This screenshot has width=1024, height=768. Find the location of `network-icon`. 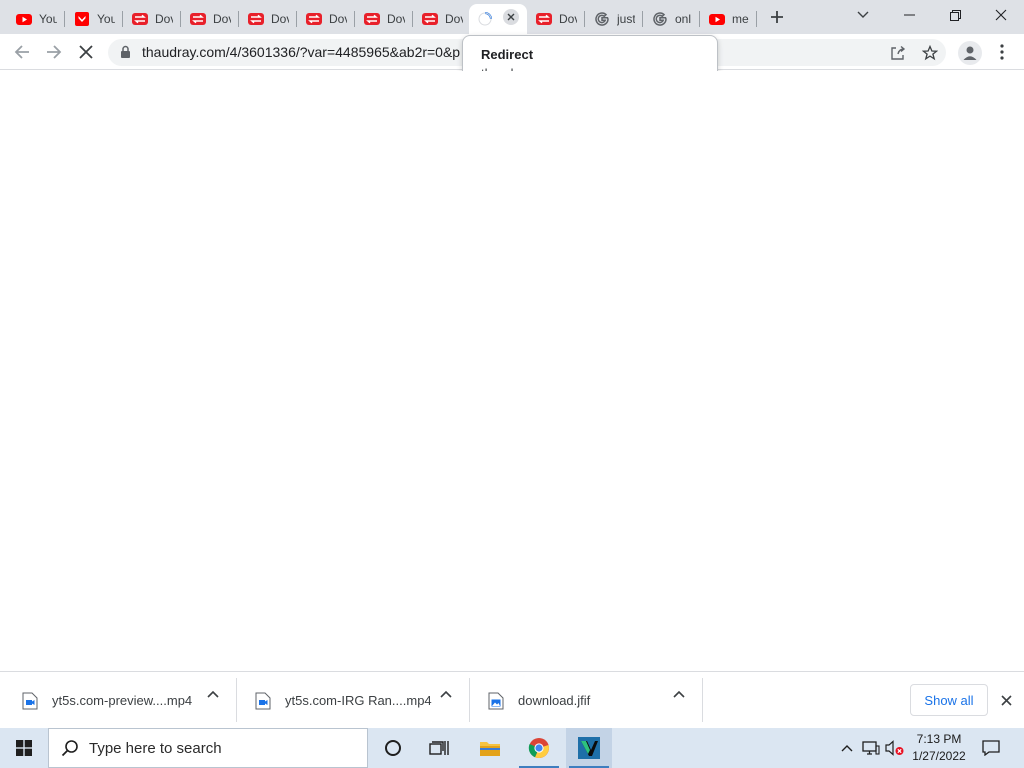

network-icon is located at coordinates (871, 748).